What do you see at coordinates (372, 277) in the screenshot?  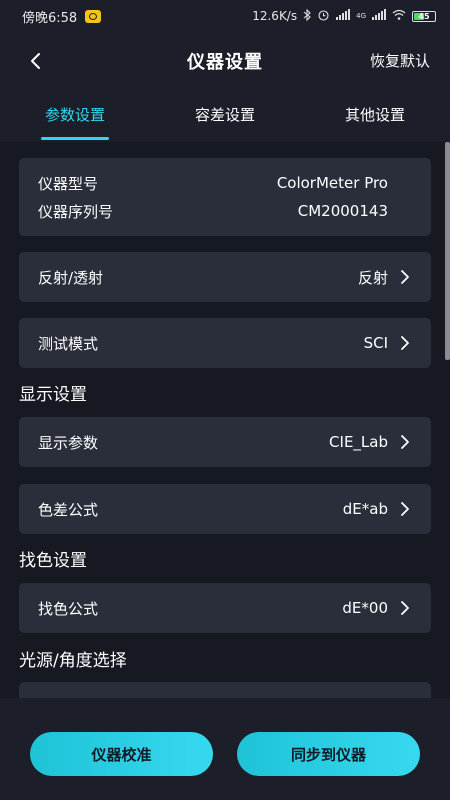 I see `reflect-transmit-value: 反射` at bounding box center [372, 277].